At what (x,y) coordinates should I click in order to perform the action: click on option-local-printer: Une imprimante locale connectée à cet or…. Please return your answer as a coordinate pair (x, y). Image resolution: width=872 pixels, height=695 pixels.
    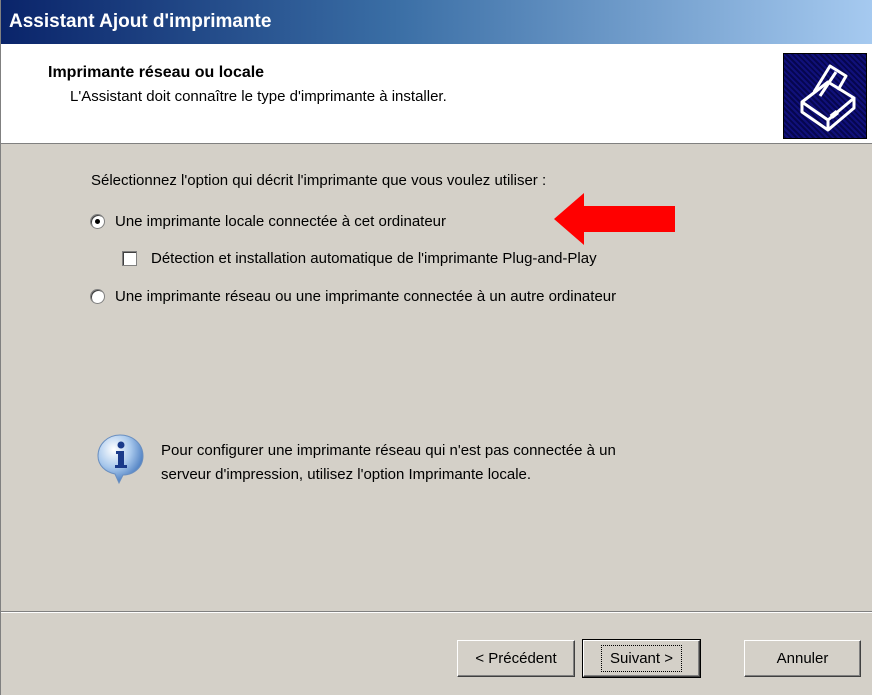
    Looking at the image, I should click on (268, 221).